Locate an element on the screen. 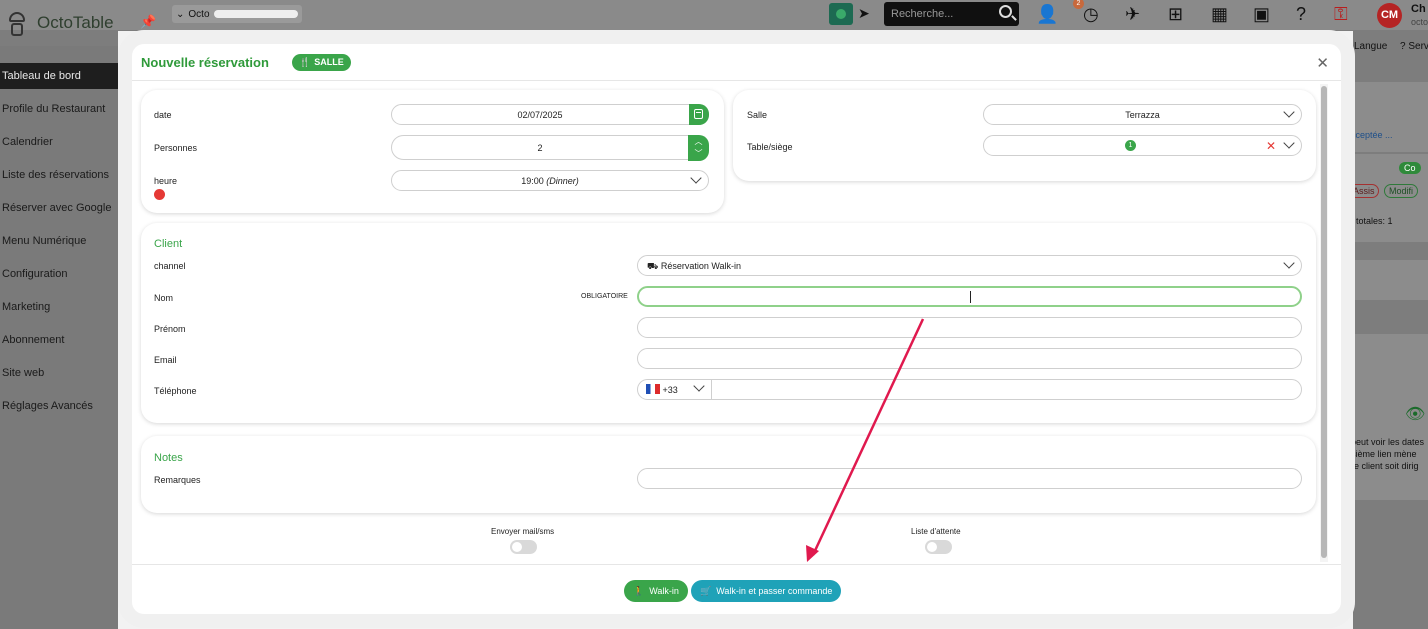 The height and width of the screenshot is (629, 1428). prenom-label: Prénom is located at coordinates (170, 329).